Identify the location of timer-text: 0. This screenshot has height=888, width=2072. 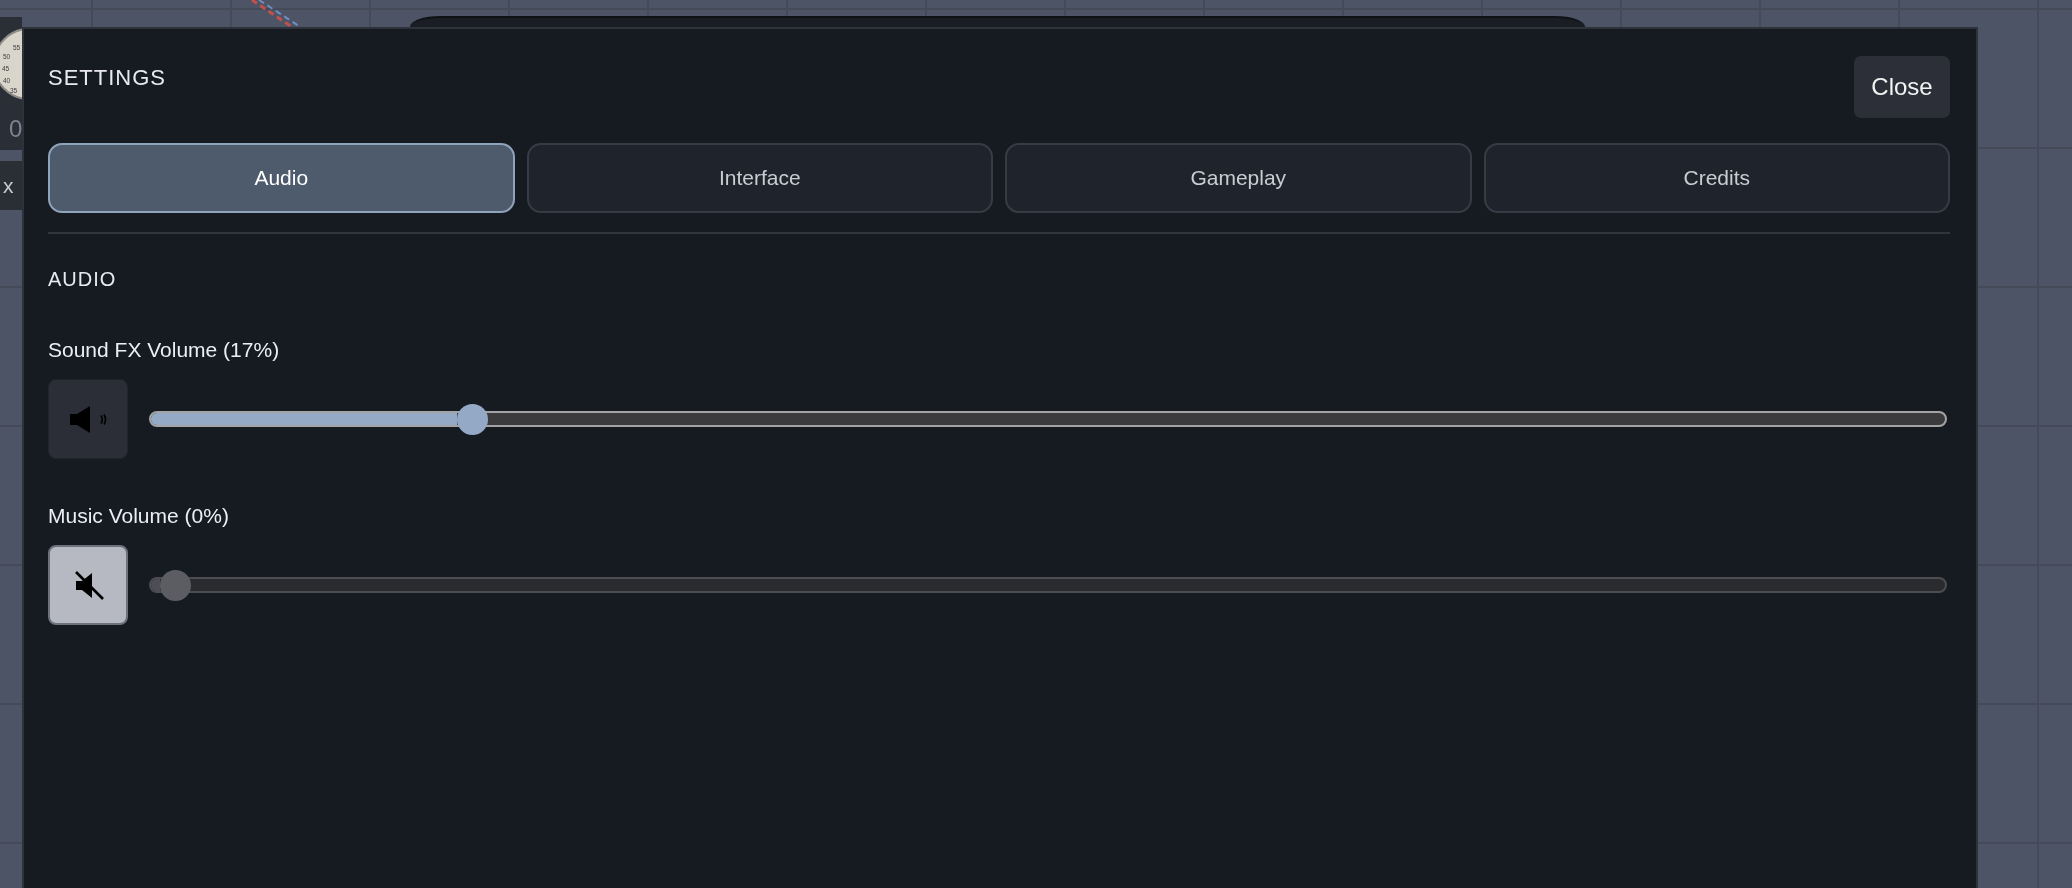
(16, 129).